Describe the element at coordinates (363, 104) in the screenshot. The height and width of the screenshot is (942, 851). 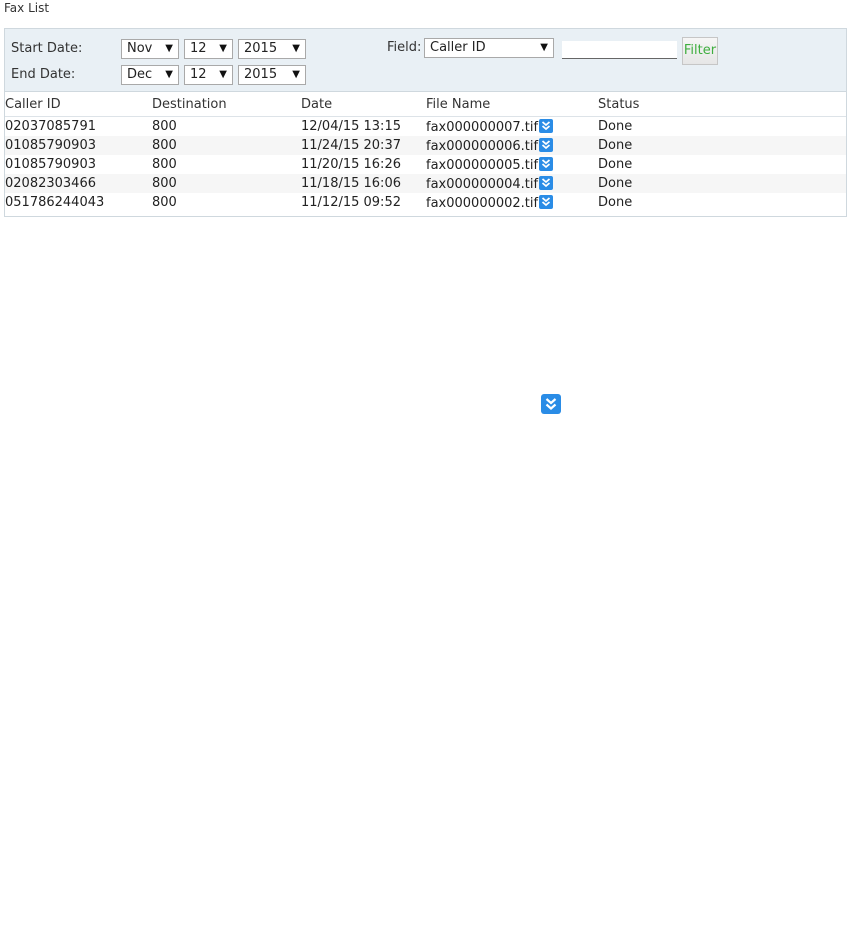
I see `column-header-date: Date` at that location.